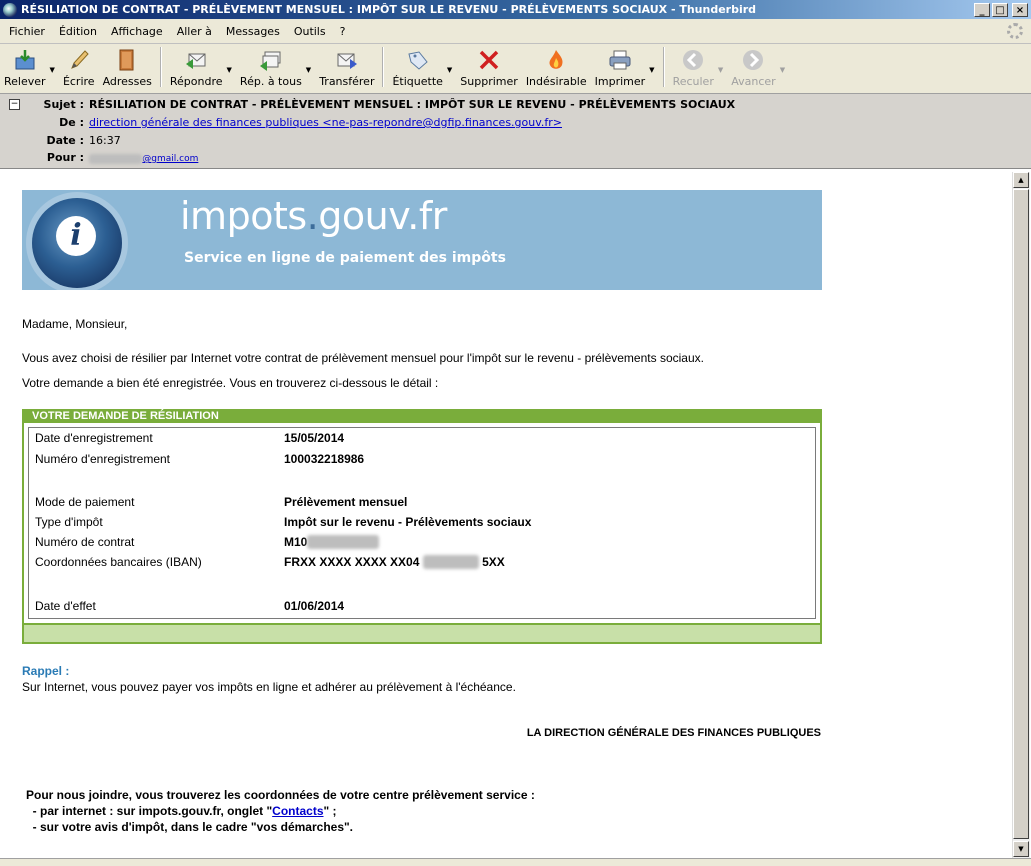 The width and height of the screenshot is (1031, 866). Describe the element at coordinates (324, 459) in the screenshot. I see `detail-value: 100032218986` at that location.